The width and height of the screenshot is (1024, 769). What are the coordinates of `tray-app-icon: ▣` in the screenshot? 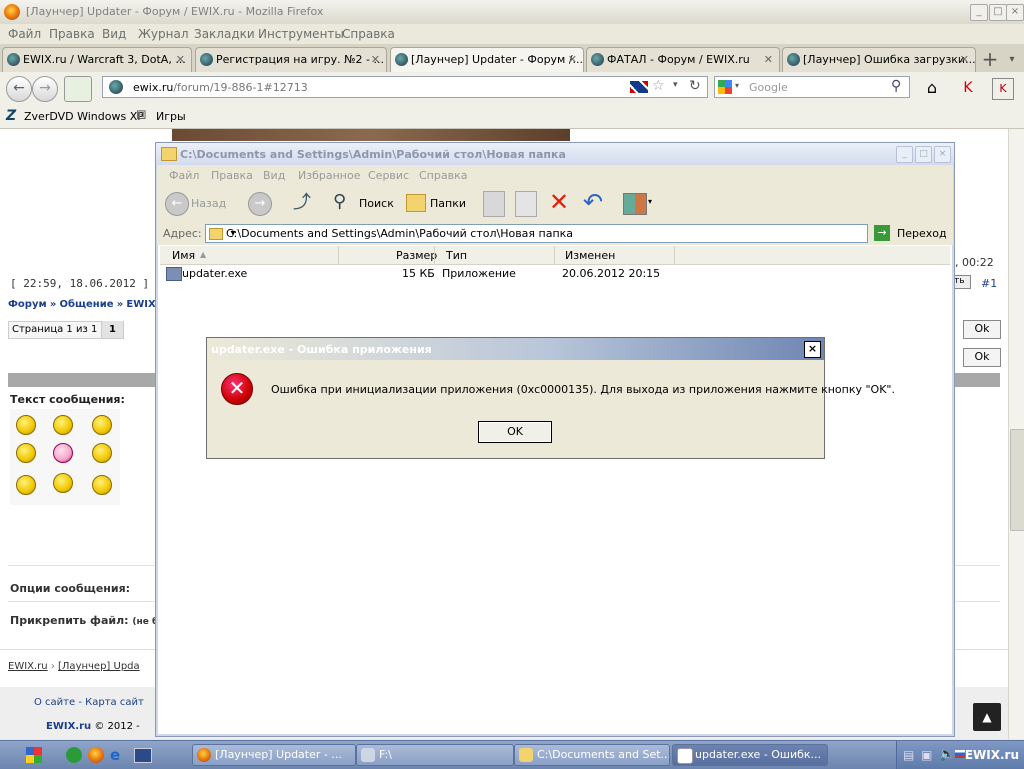 It's located at (926, 755).